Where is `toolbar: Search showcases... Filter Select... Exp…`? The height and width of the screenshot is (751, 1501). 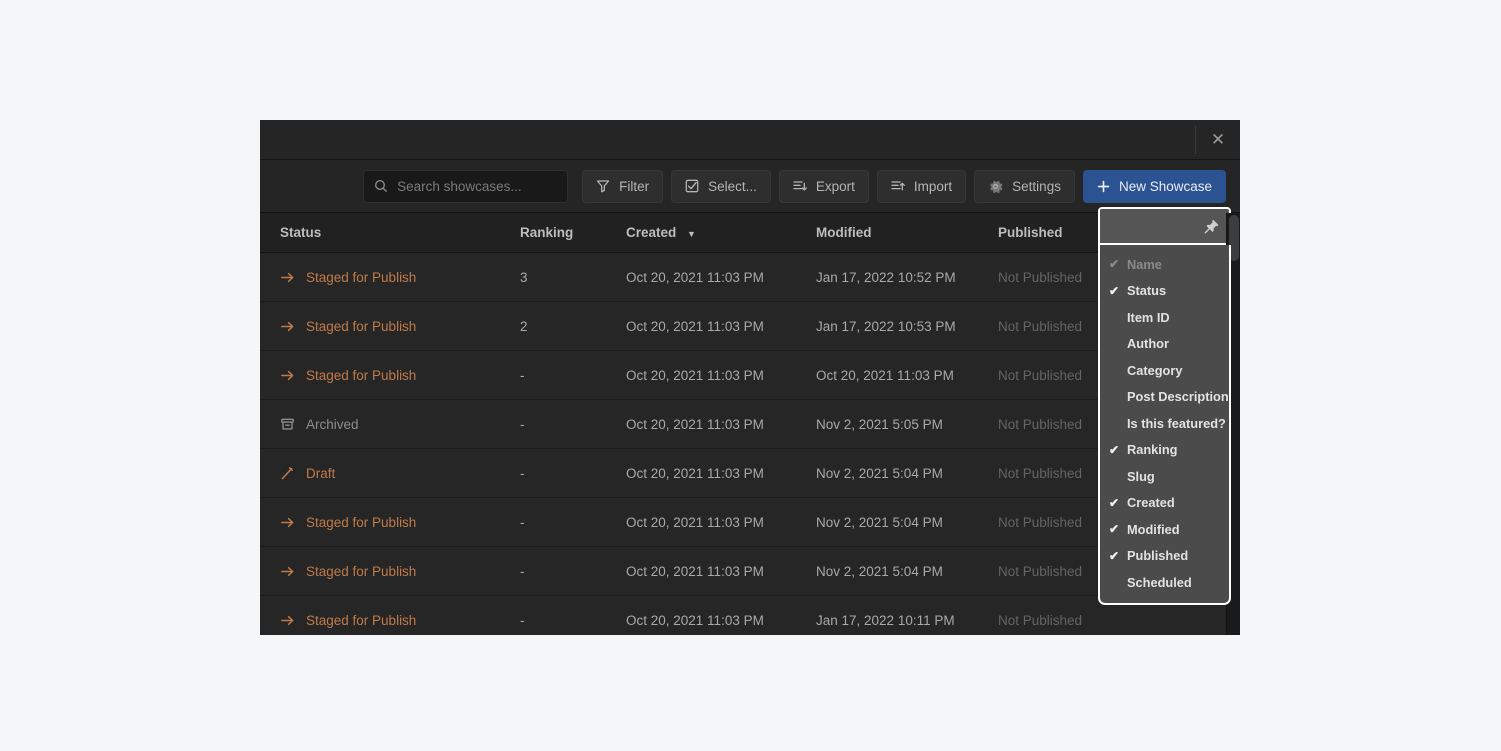 toolbar: Search showcases... Filter Select... Exp… is located at coordinates (750, 186).